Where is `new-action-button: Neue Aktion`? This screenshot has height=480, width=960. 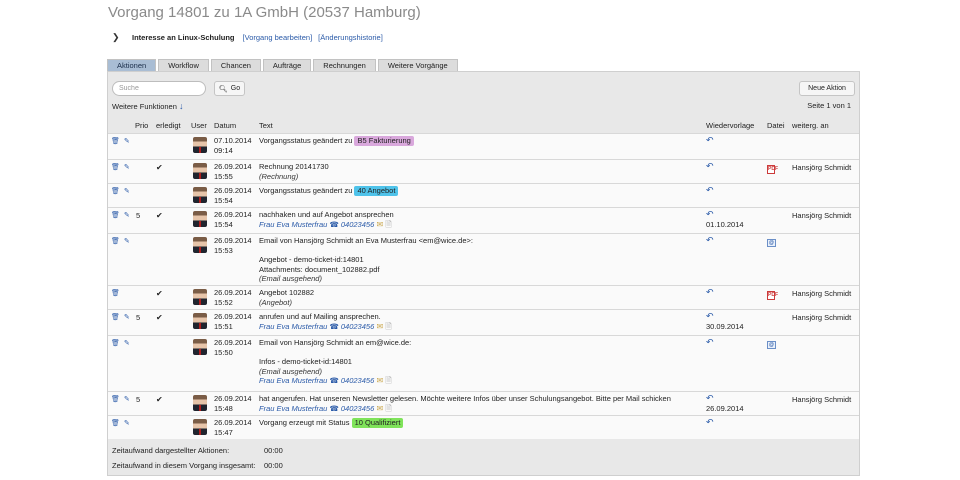 new-action-button: Neue Aktion is located at coordinates (827, 88).